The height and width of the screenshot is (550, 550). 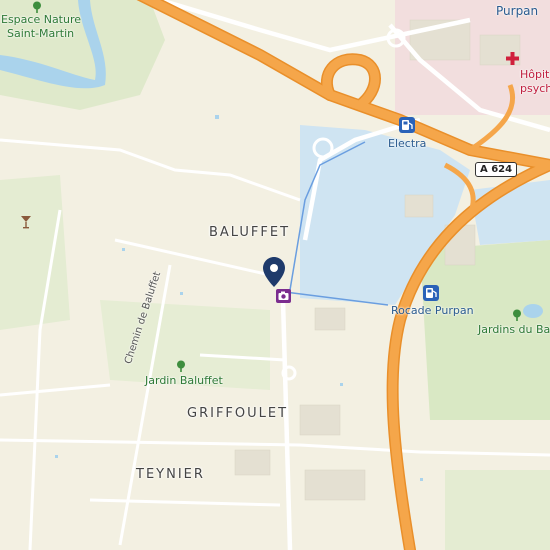 What do you see at coordinates (41, 33) in the screenshot?
I see `place-label-saint-martin: Saint-Martin` at bounding box center [41, 33].